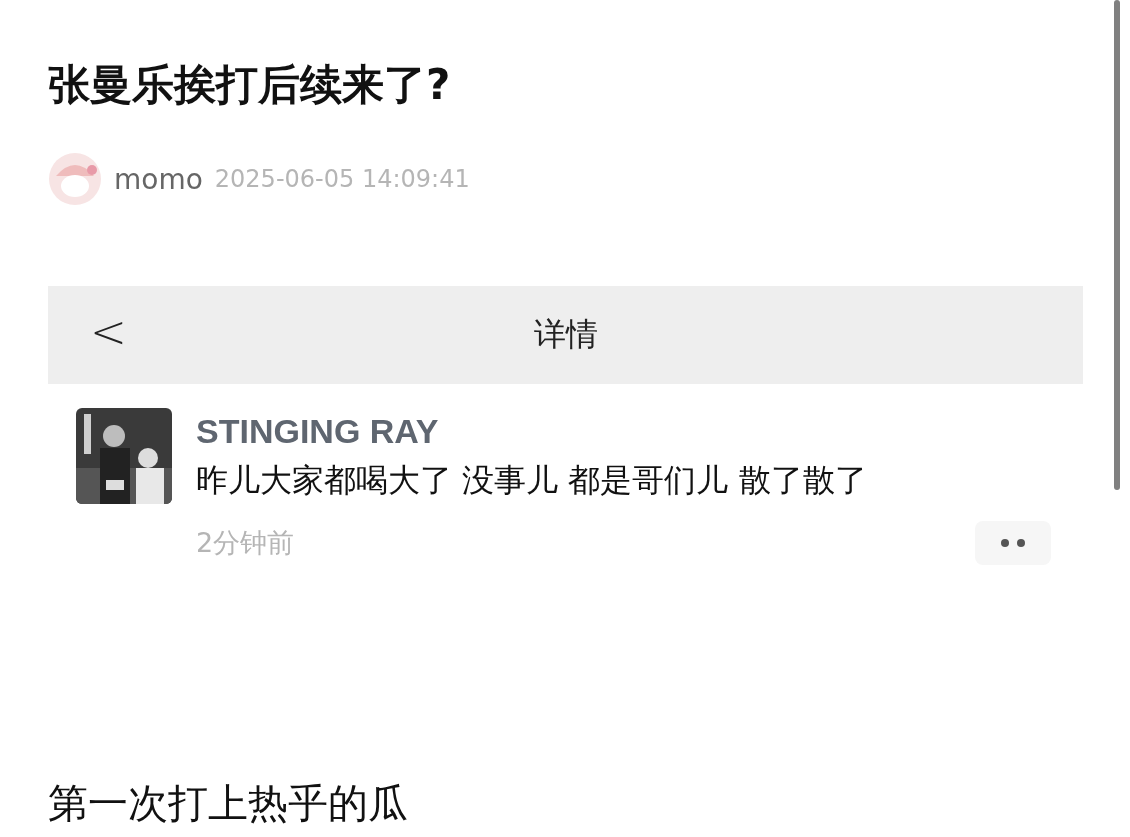  What do you see at coordinates (639, 432) in the screenshot?
I see `comment-username: STINGING RAY` at bounding box center [639, 432].